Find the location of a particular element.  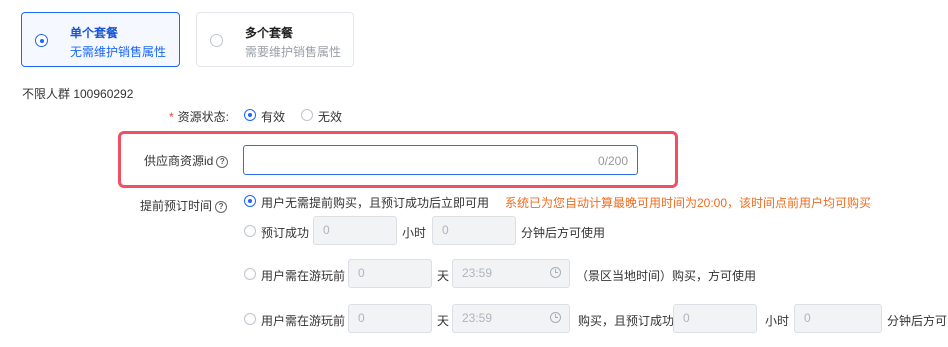

booking-option-after-success-radio is located at coordinates (250, 231).